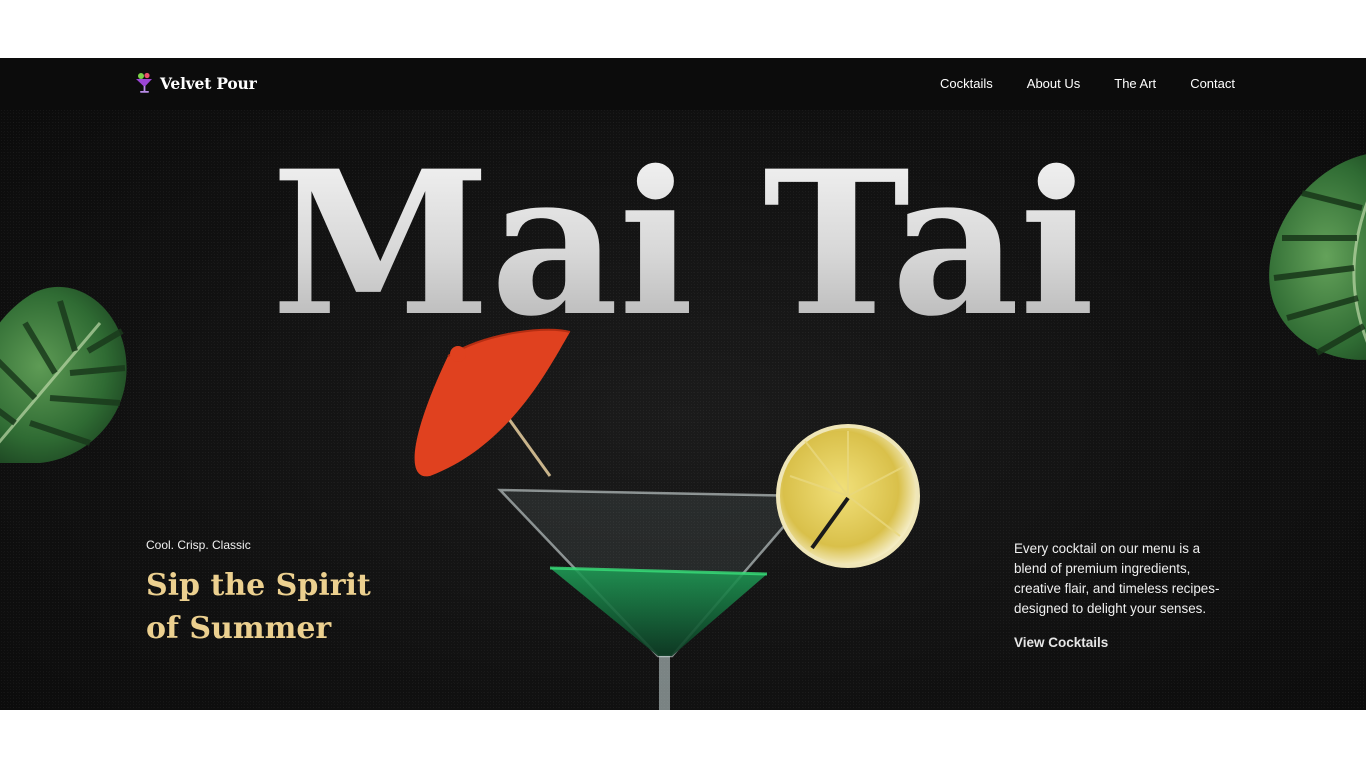 This screenshot has height=768, width=1366. Describe the element at coordinates (258, 607) in the screenshot. I see `hero-tagline: Sip the Spirit of Summer` at that location.